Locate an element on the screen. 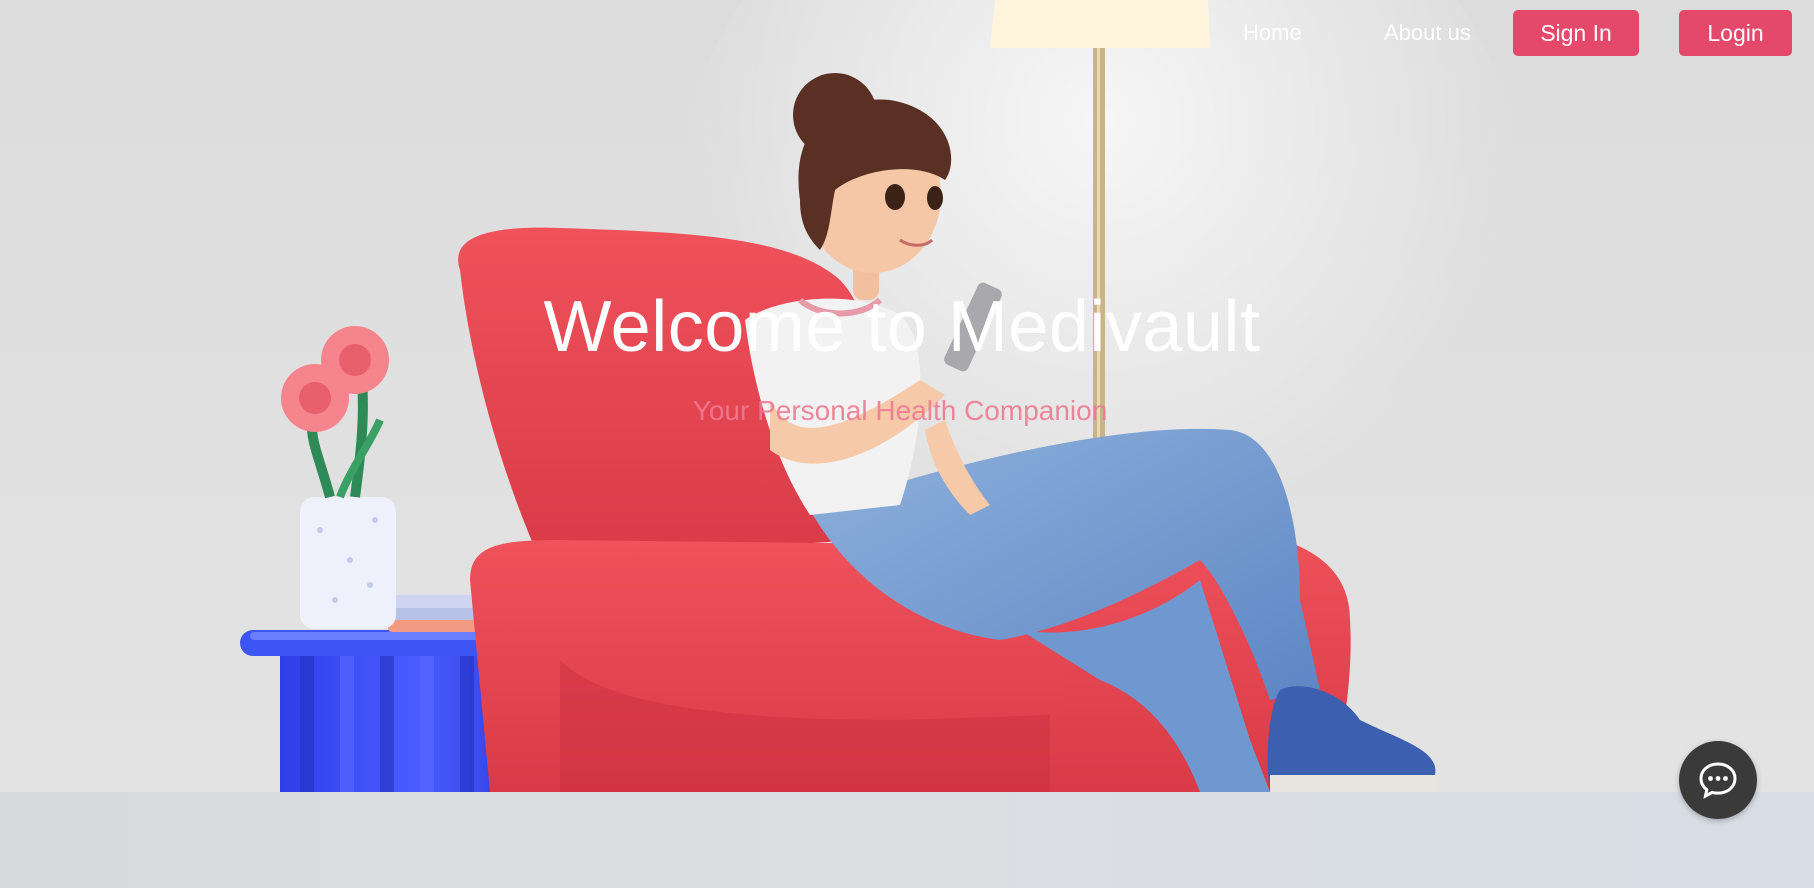 This screenshot has width=1814, height=888. login-button: Login is located at coordinates (1735, 33).